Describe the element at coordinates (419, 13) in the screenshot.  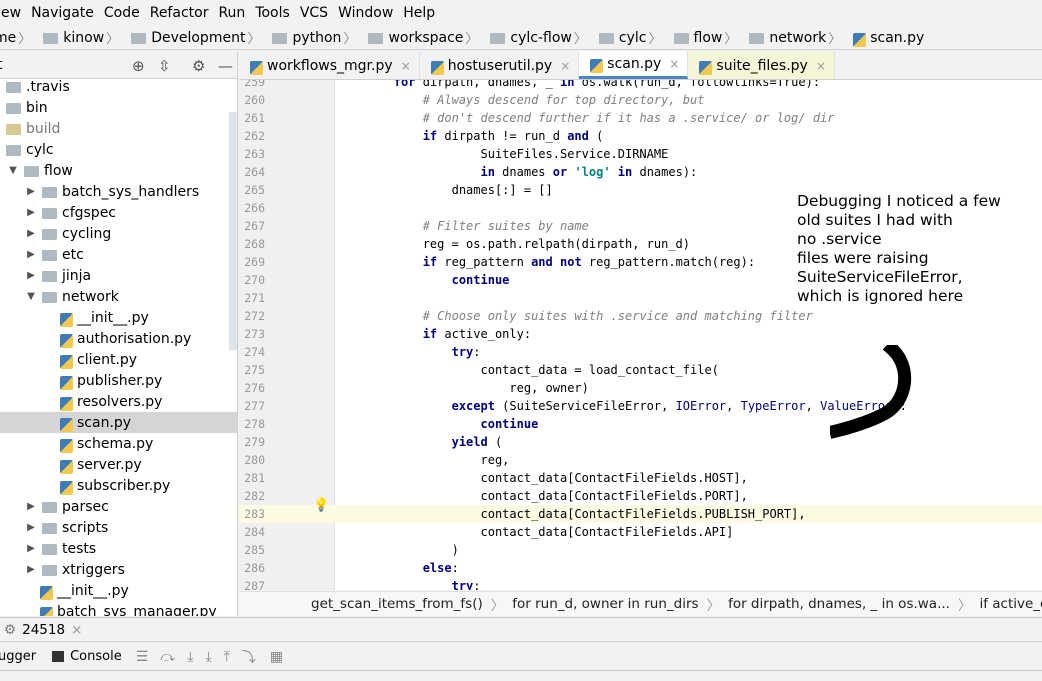
I see `menu-item-help: Help` at that location.